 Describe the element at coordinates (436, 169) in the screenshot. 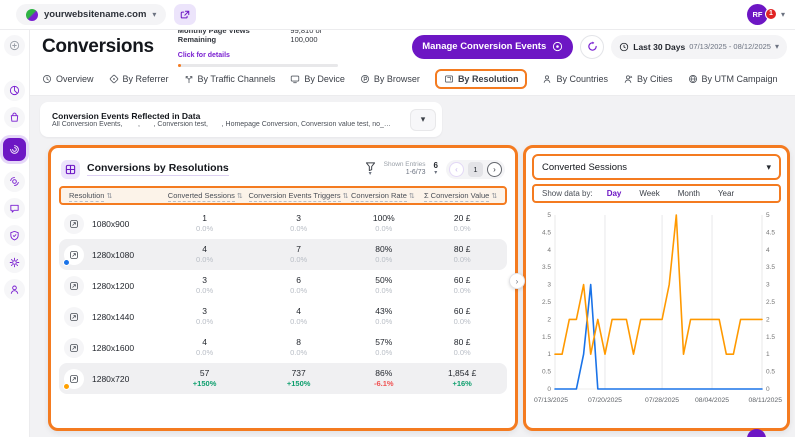

I see `page-size-select: 6 ▾` at that location.